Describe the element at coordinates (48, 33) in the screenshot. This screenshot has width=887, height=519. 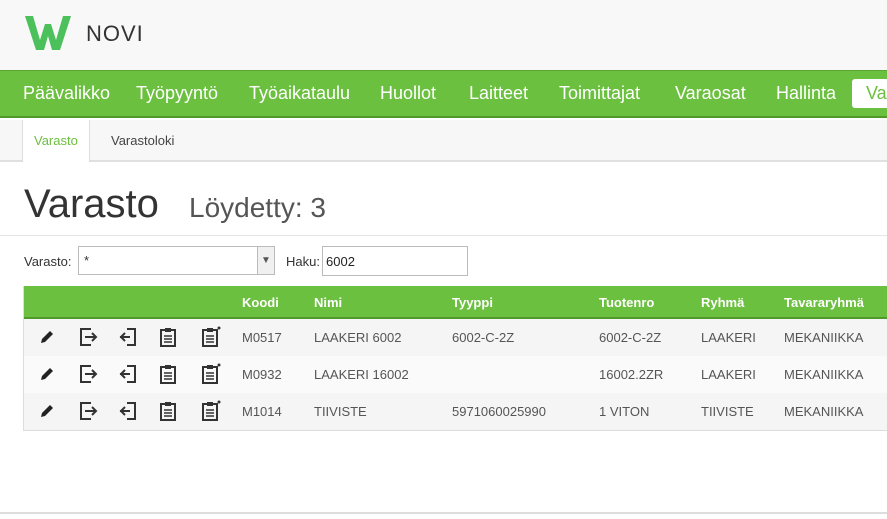
I see `novi-logo-icon` at that location.